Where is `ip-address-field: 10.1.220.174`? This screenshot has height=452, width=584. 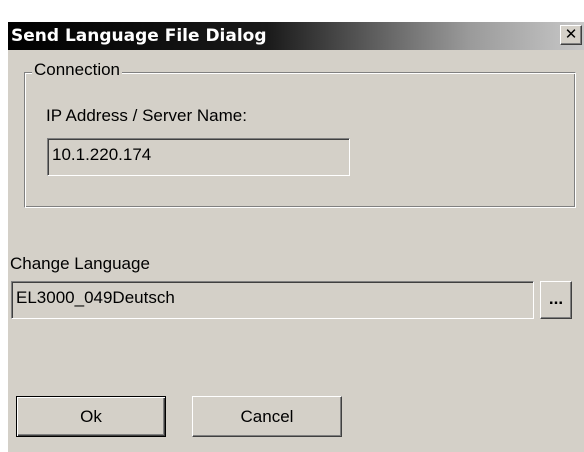
ip-address-field: 10.1.220.174 is located at coordinates (198, 157).